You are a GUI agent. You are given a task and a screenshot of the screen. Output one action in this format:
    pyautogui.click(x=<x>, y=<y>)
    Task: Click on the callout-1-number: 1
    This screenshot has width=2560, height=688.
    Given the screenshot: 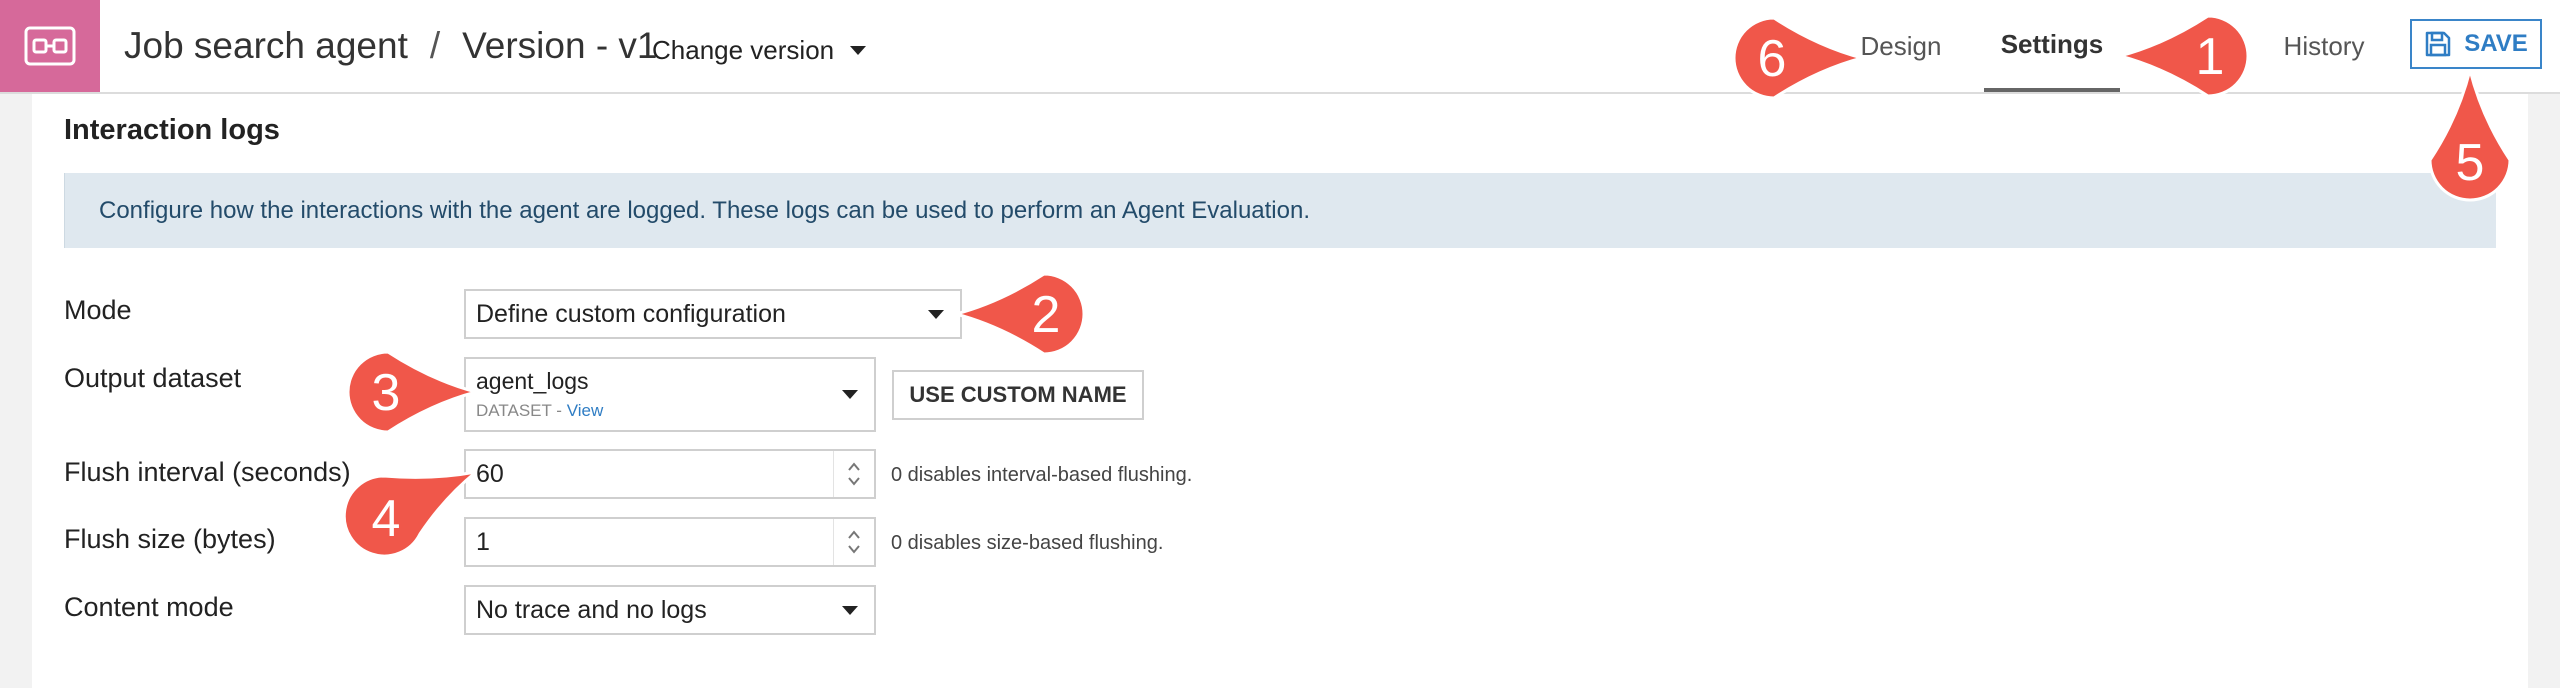 What is the action you would take?
    pyautogui.click(x=2210, y=57)
    